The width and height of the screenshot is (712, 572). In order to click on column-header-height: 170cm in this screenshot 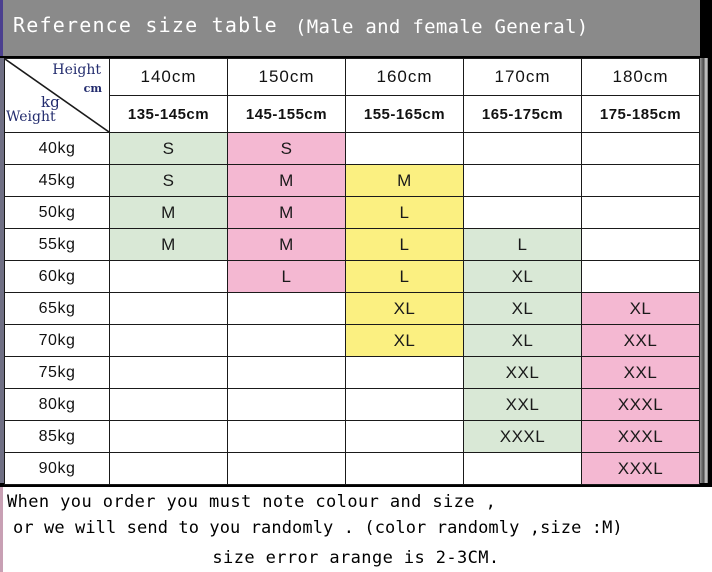, I will do `click(522, 77)`.